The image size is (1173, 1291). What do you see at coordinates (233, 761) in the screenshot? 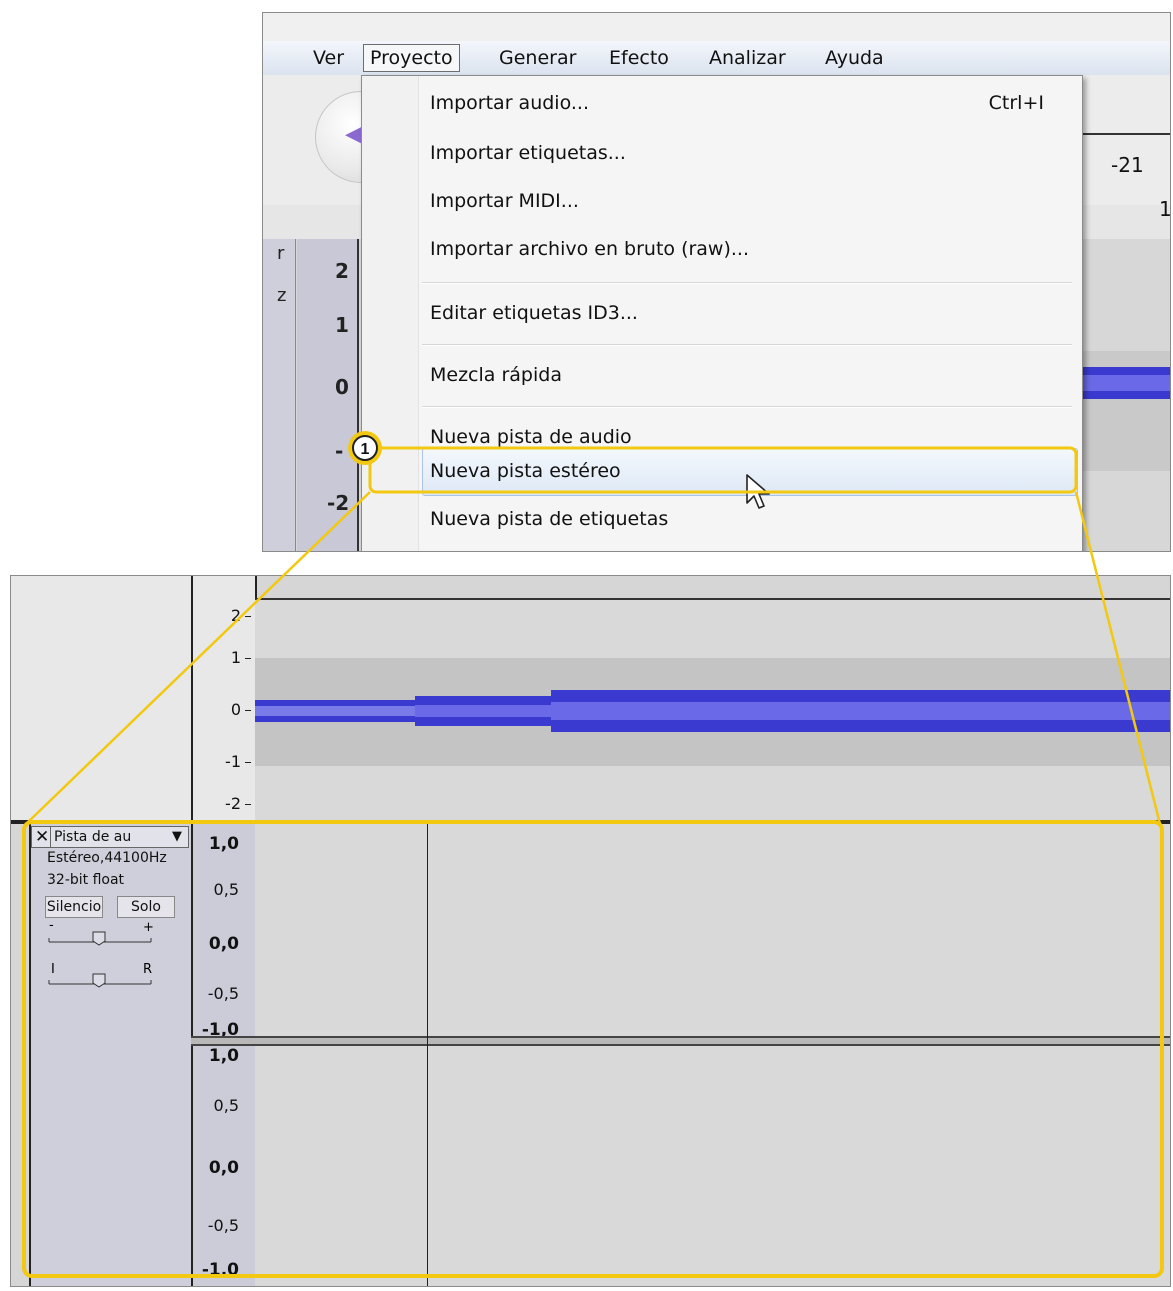
I see `scale-label: -1` at bounding box center [233, 761].